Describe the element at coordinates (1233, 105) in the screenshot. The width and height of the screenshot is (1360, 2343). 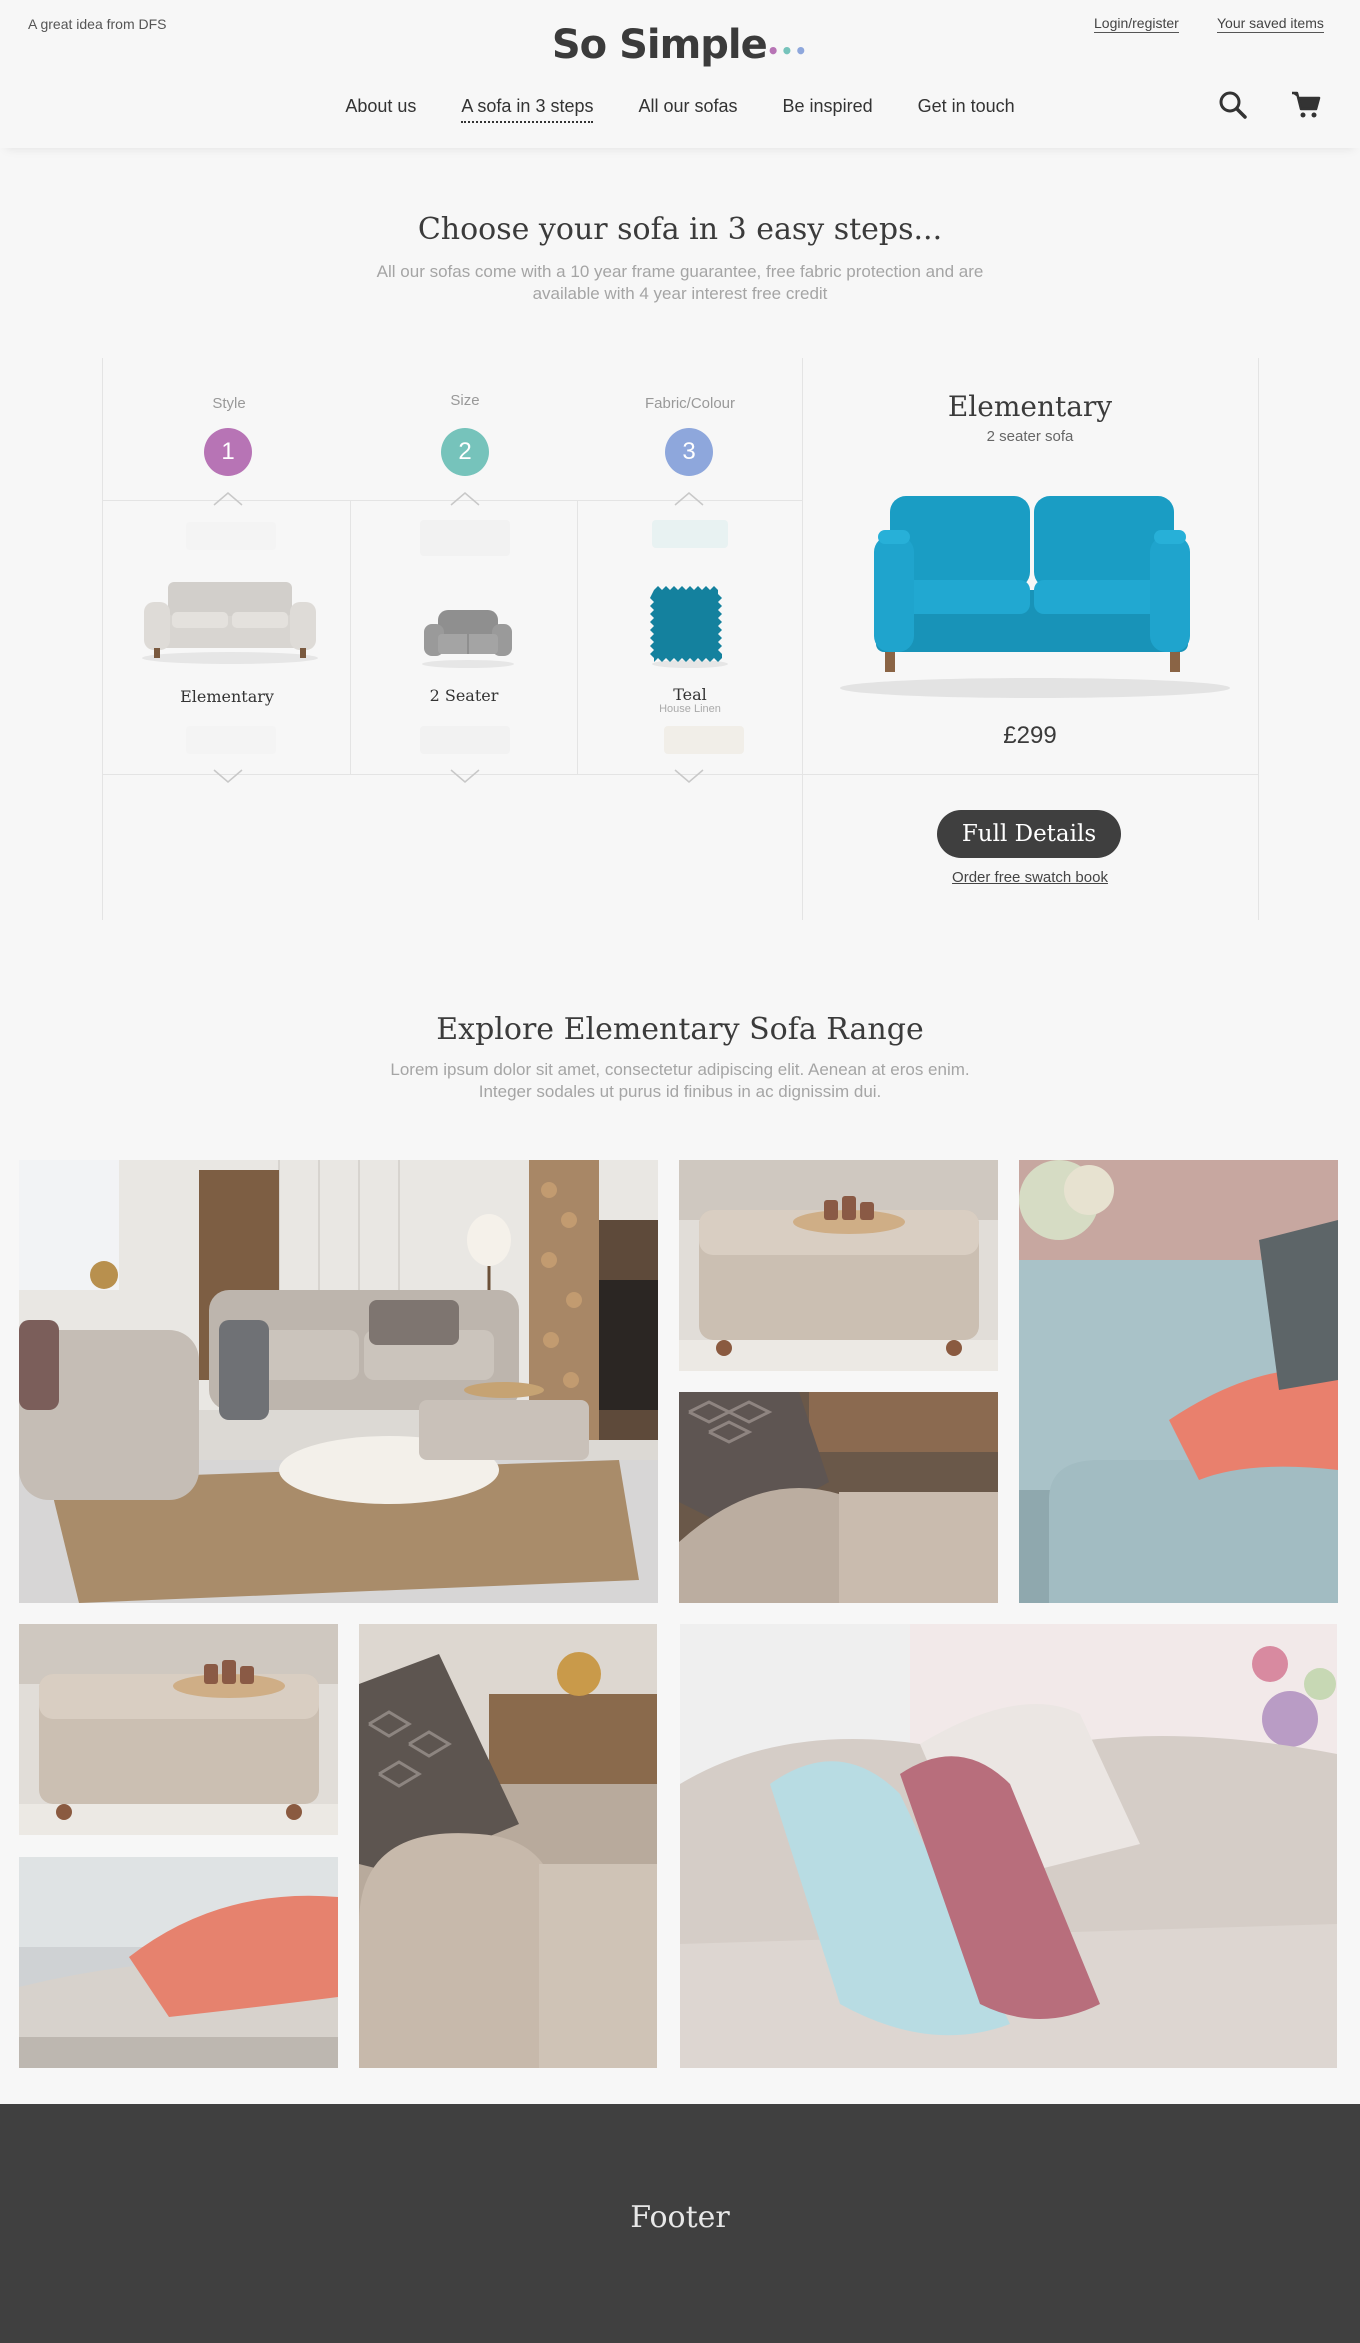
I see `search-icon` at that location.